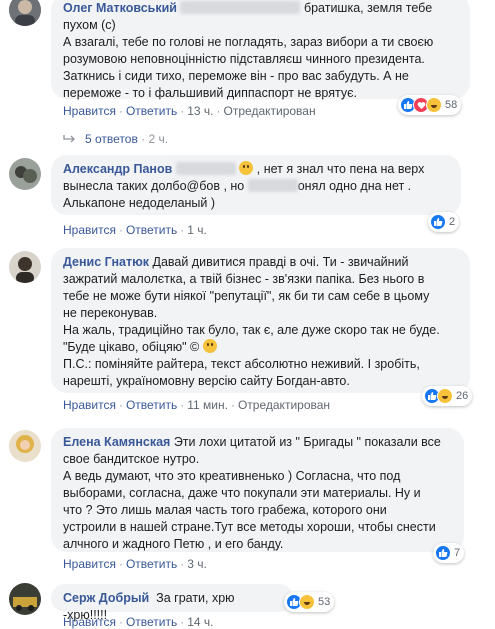  Describe the element at coordinates (209, 346) in the screenshot. I see `smile-emoji-icon` at that location.